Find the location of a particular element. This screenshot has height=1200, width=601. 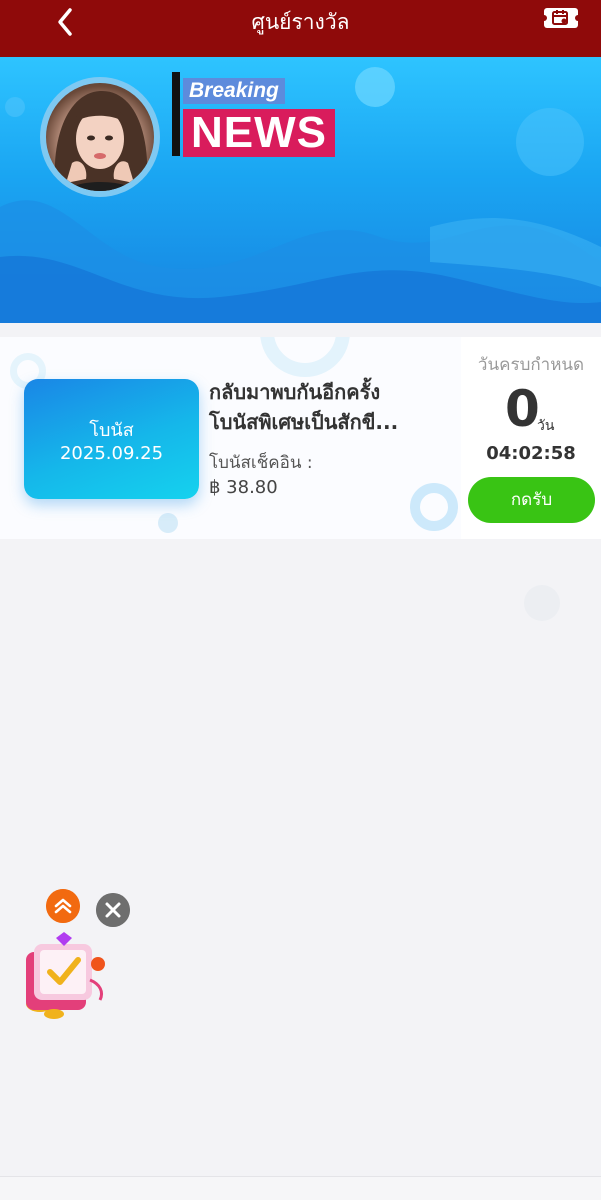

top-bar: ศูนย์รางวัล is located at coordinates (300, 28).